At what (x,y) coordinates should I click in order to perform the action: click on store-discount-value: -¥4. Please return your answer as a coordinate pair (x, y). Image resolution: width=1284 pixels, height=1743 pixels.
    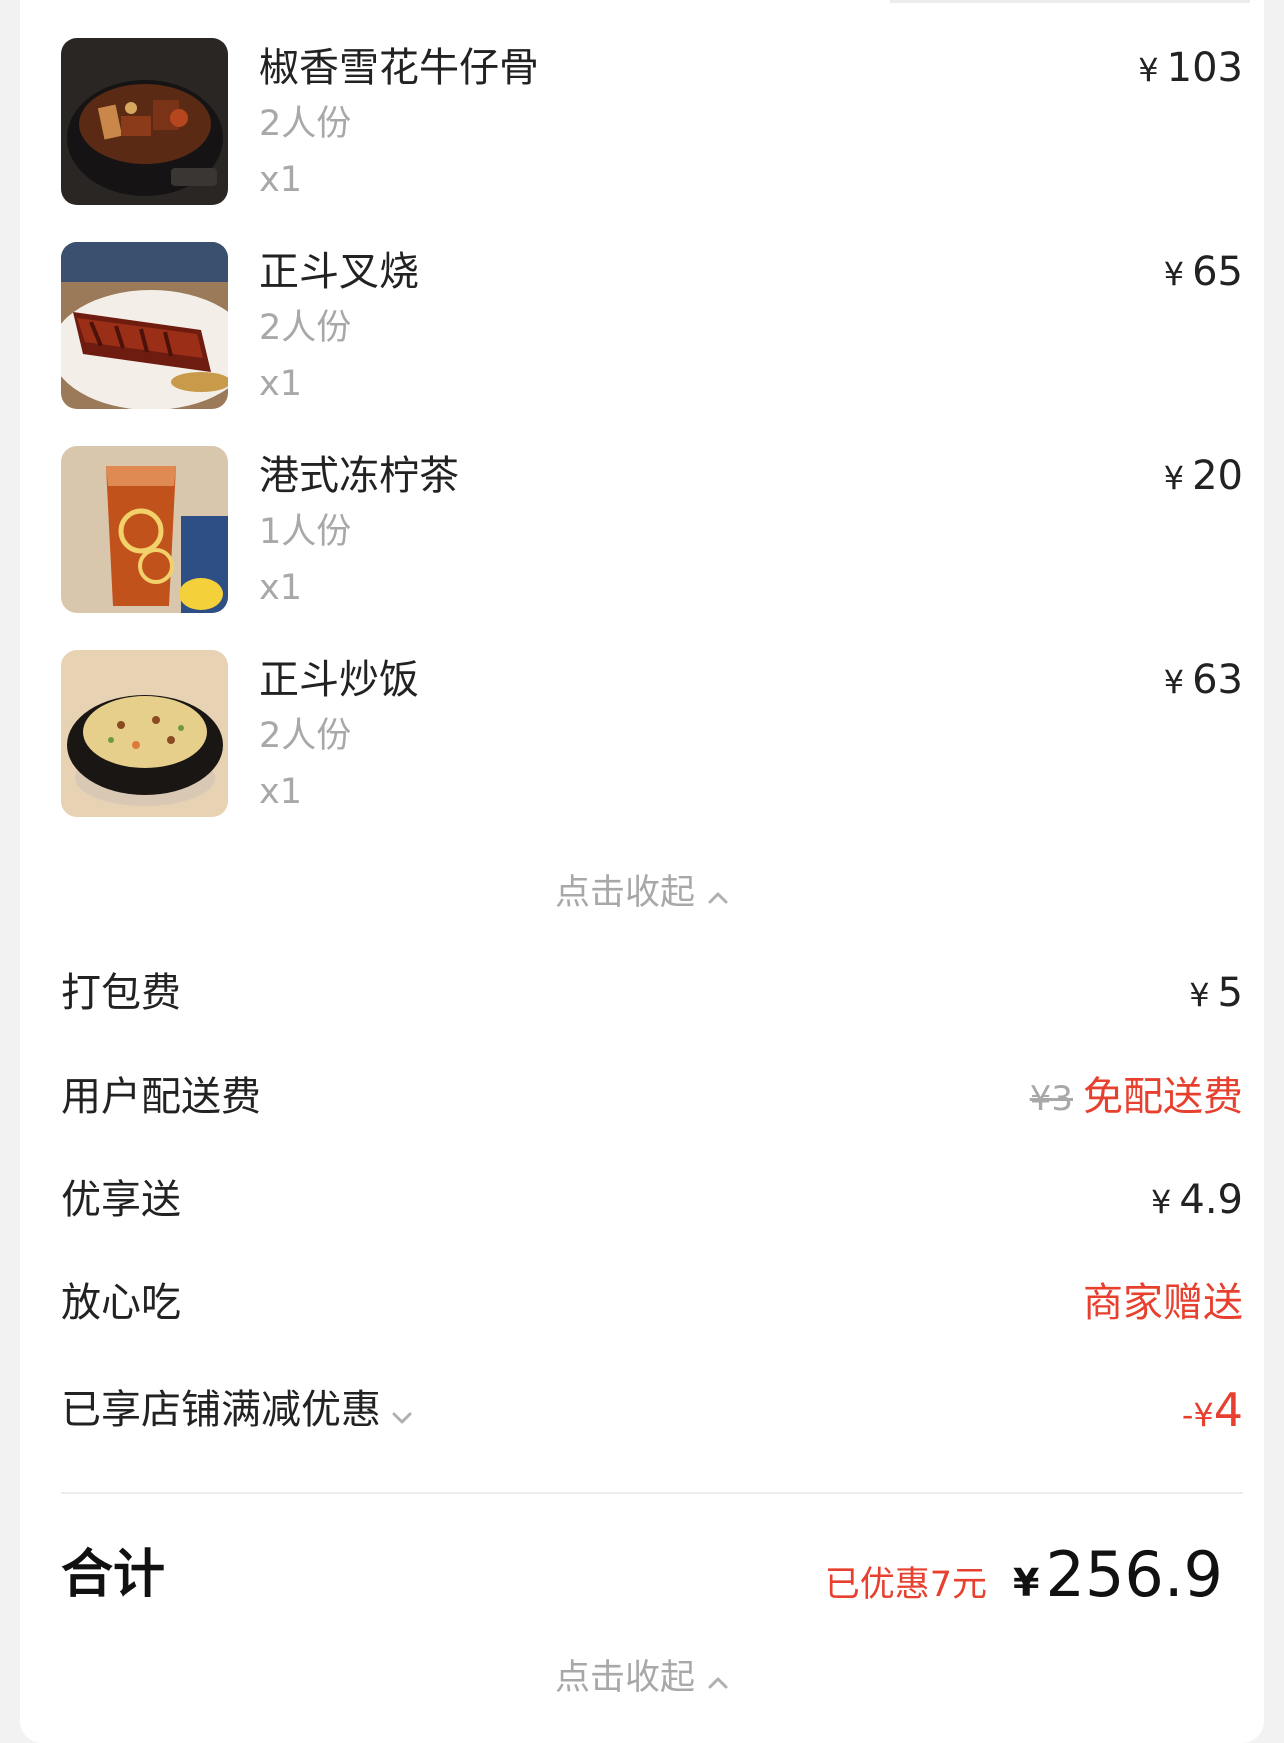
    Looking at the image, I should click on (1212, 1412).